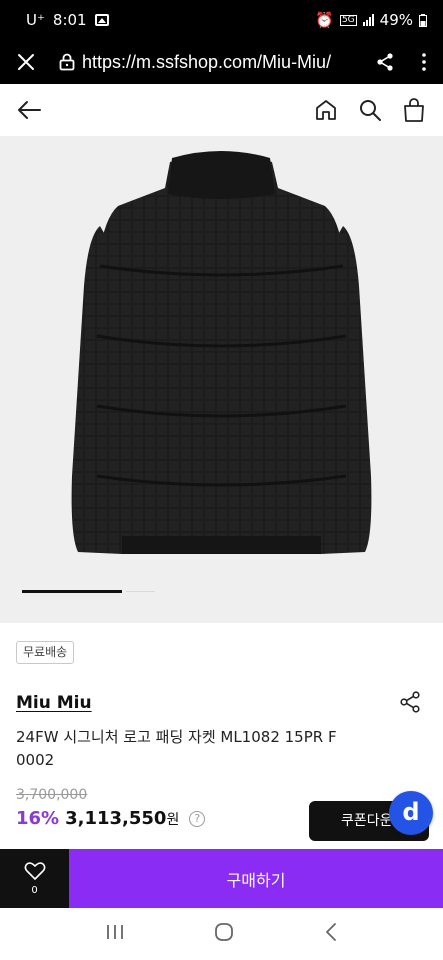  What do you see at coordinates (140, 591) in the screenshot?
I see `carousel-track` at bounding box center [140, 591].